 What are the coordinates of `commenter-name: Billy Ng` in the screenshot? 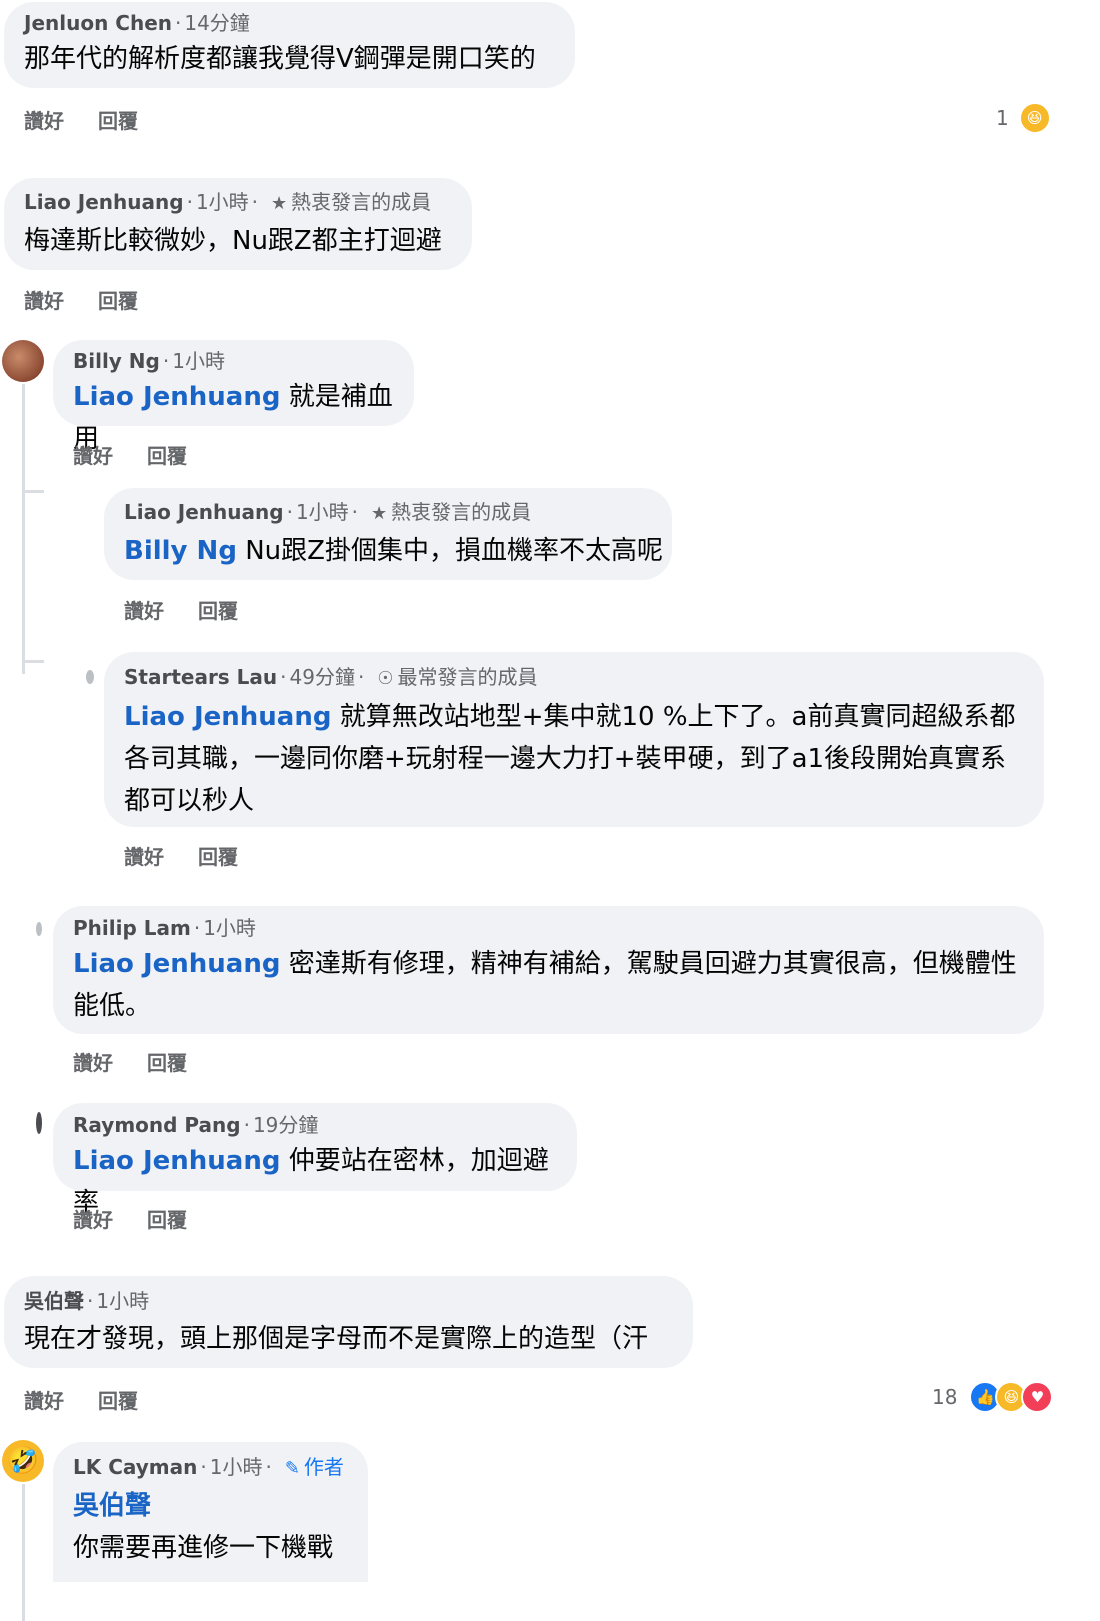 It's located at (116, 361).